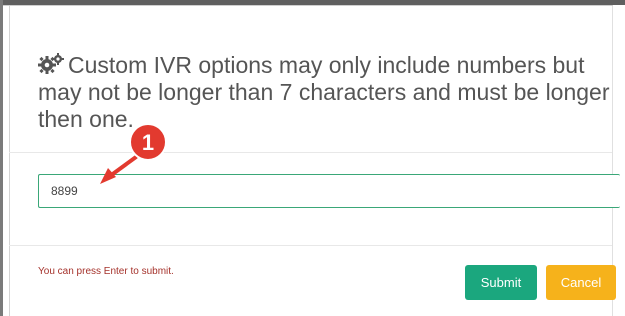 This screenshot has height=316, width=625. Describe the element at coordinates (310, 152) in the screenshot. I see `divider` at that location.